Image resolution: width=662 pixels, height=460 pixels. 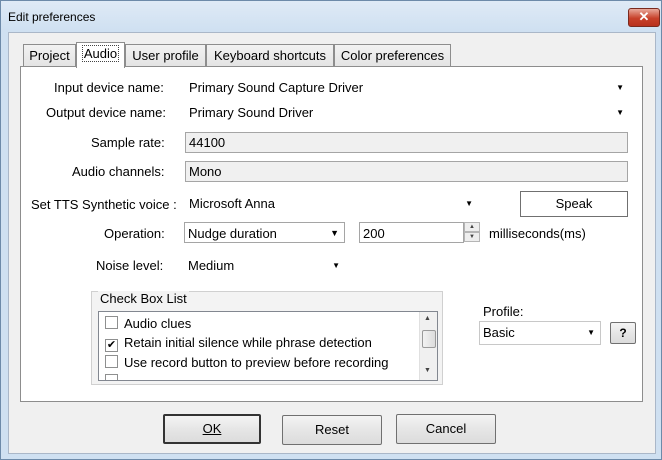 What do you see at coordinates (537, 233) in the screenshot?
I see `operation-unit-label: milliseconds(ms)` at bounding box center [537, 233].